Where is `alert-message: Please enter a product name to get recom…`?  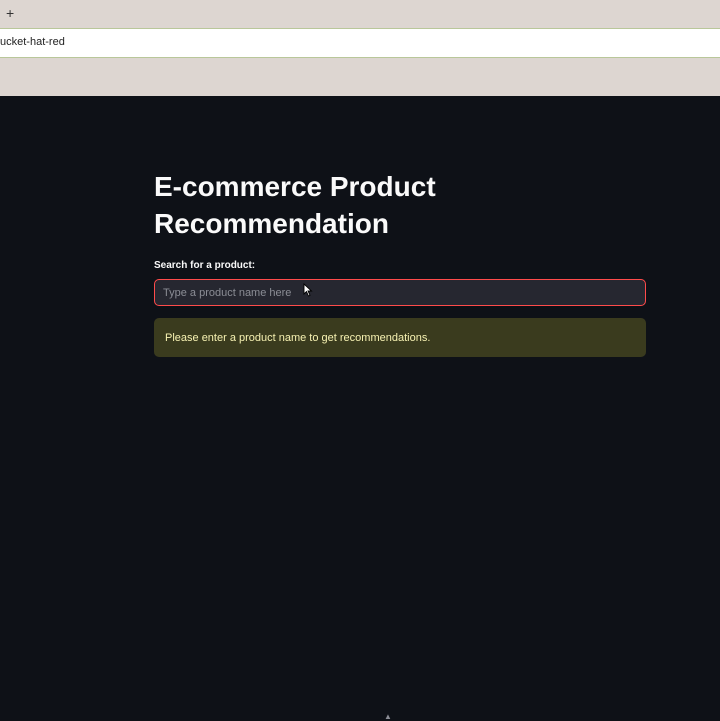
alert-message: Please enter a product name to get recom… is located at coordinates (298, 337).